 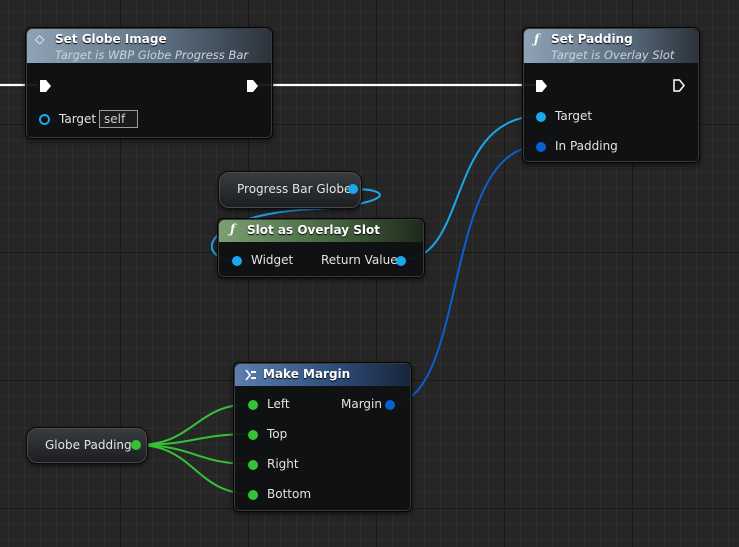 What do you see at coordinates (586, 146) in the screenshot?
I see `in-padding-label: In Padding` at bounding box center [586, 146].